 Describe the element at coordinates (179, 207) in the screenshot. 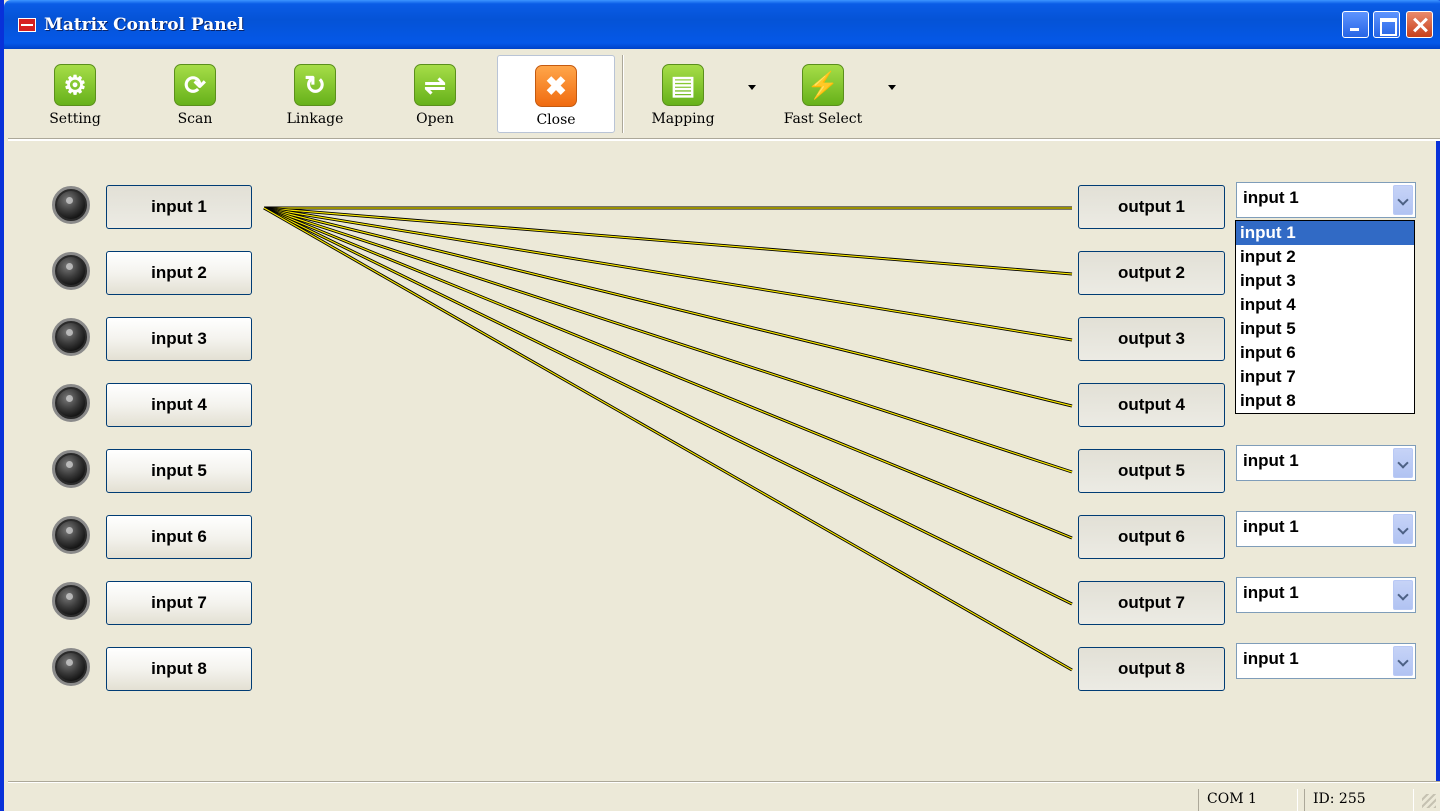

I see `input-button-1: input 1` at that location.